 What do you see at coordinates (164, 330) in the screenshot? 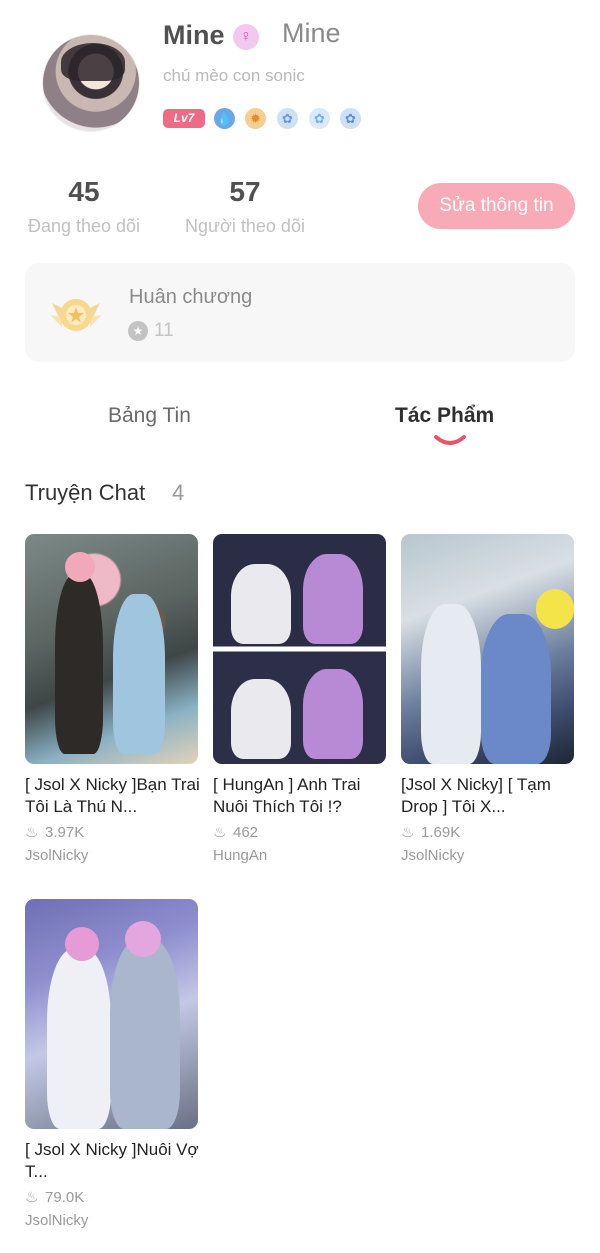
I see `medal-count: 11` at bounding box center [164, 330].